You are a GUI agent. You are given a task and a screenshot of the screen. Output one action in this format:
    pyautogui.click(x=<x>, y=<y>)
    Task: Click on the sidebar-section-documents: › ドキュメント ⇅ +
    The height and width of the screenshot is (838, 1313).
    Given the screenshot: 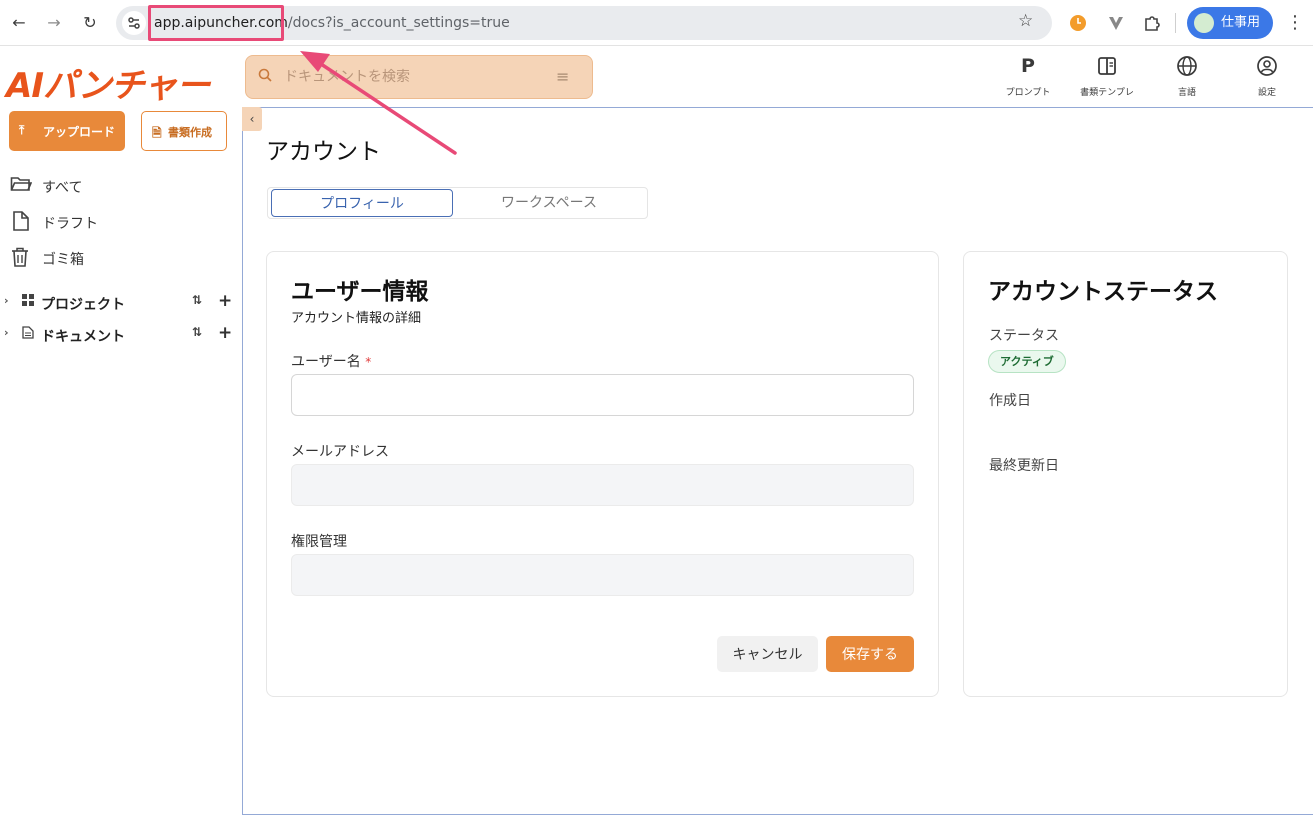 What is the action you would take?
    pyautogui.click(x=120, y=334)
    